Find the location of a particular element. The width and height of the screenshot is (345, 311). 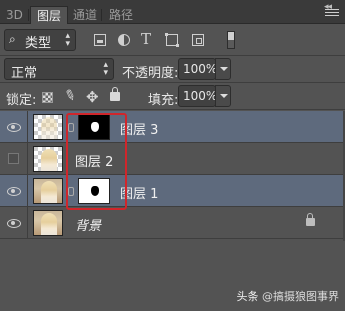

opacity-label: 不透明度: is located at coordinates (150, 73).